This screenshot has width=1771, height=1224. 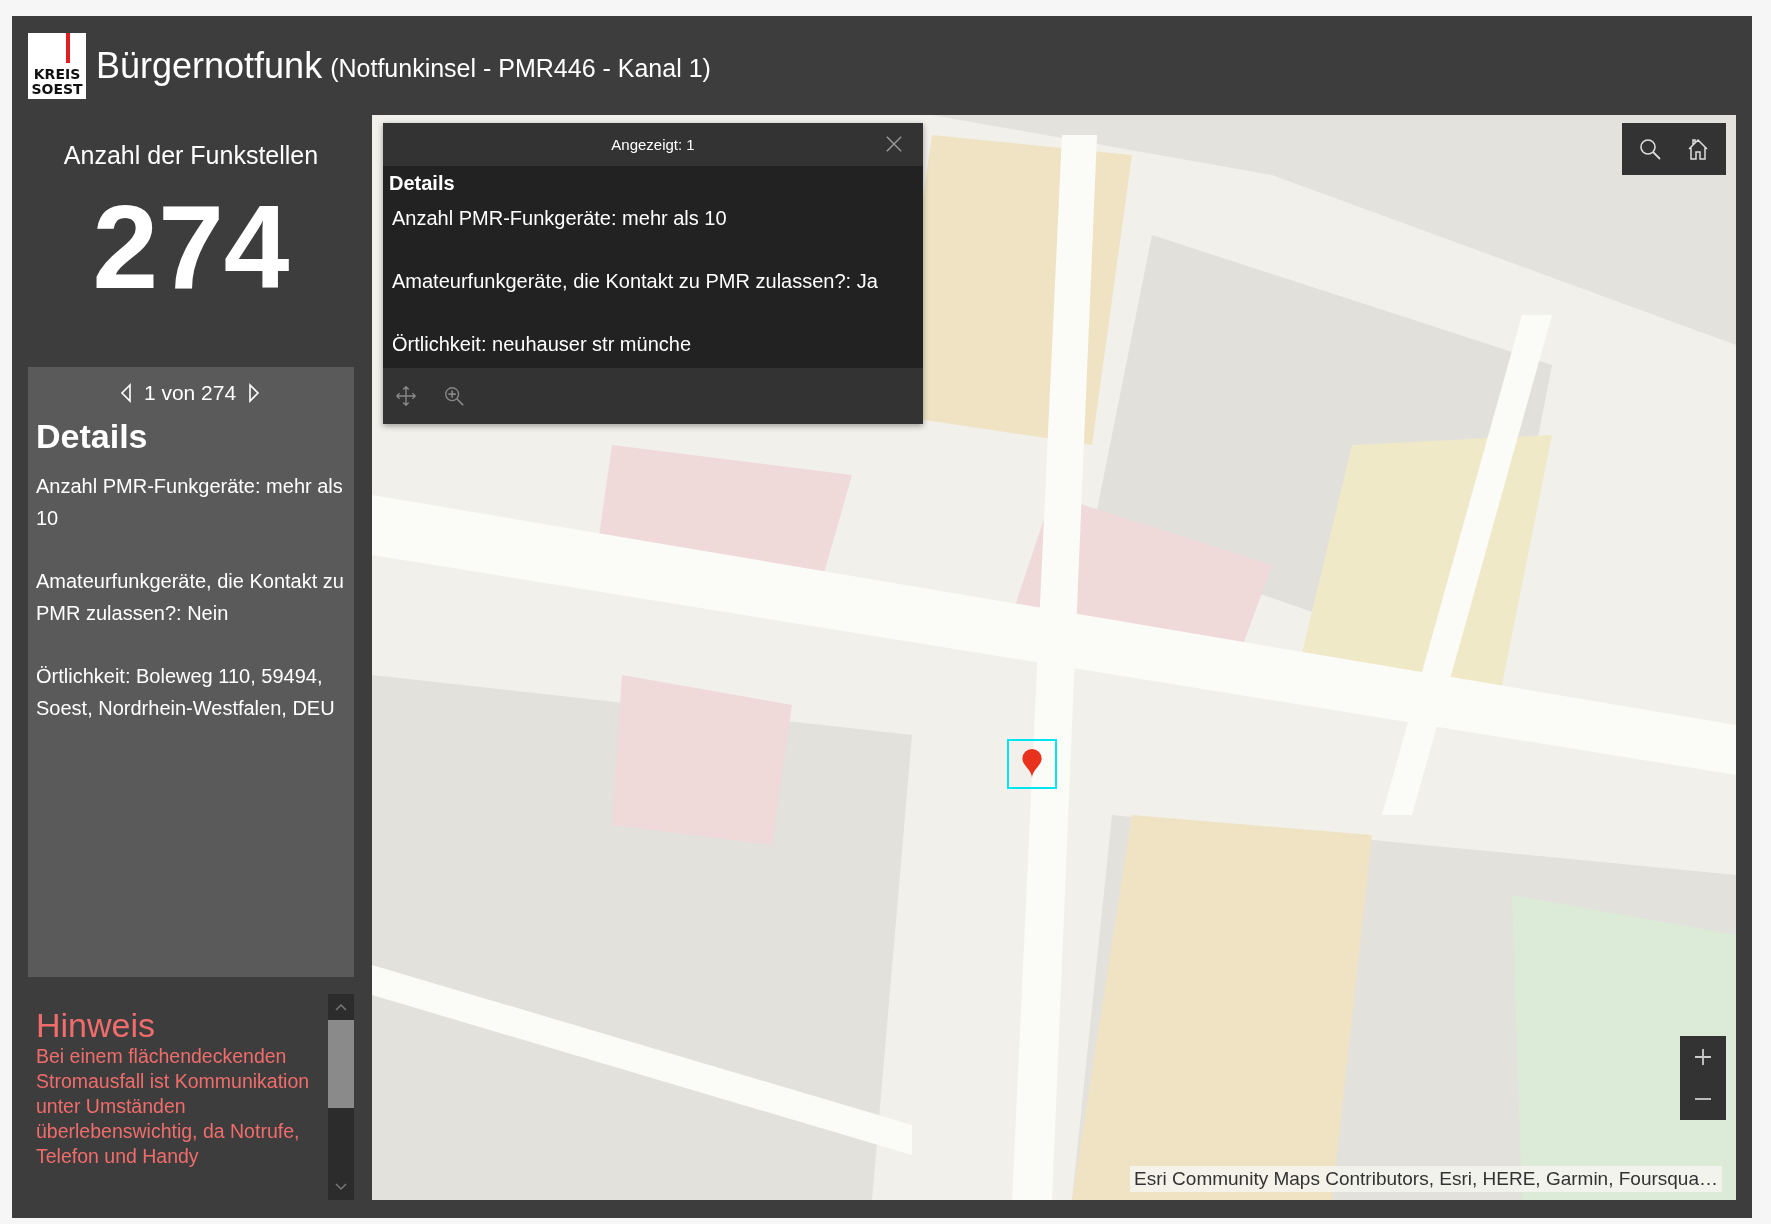 What do you see at coordinates (652, 344) in the screenshot?
I see `popup-field: Örtlichkeit: neuhauser str münche` at bounding box center [652, 344].